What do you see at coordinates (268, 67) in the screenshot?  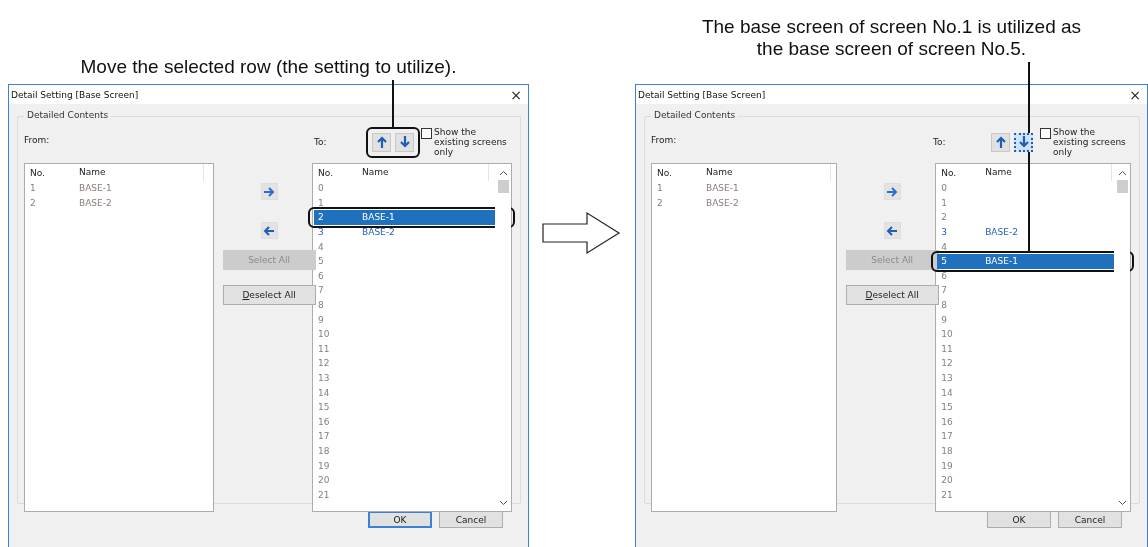 I see `callout-caption: Move the selected row (the setting to utilize).` at bounding box center [268, 67].